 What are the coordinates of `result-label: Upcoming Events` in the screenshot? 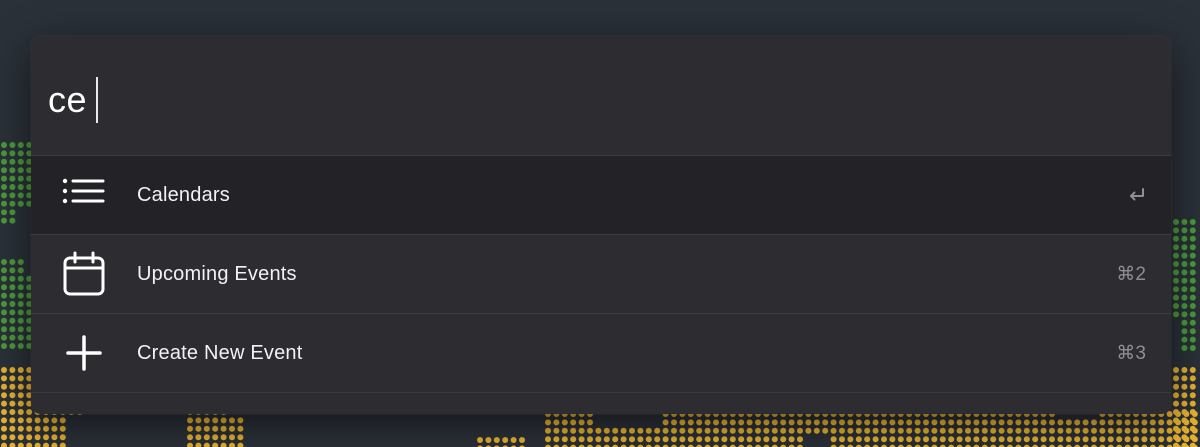 It's located at (217, 273).